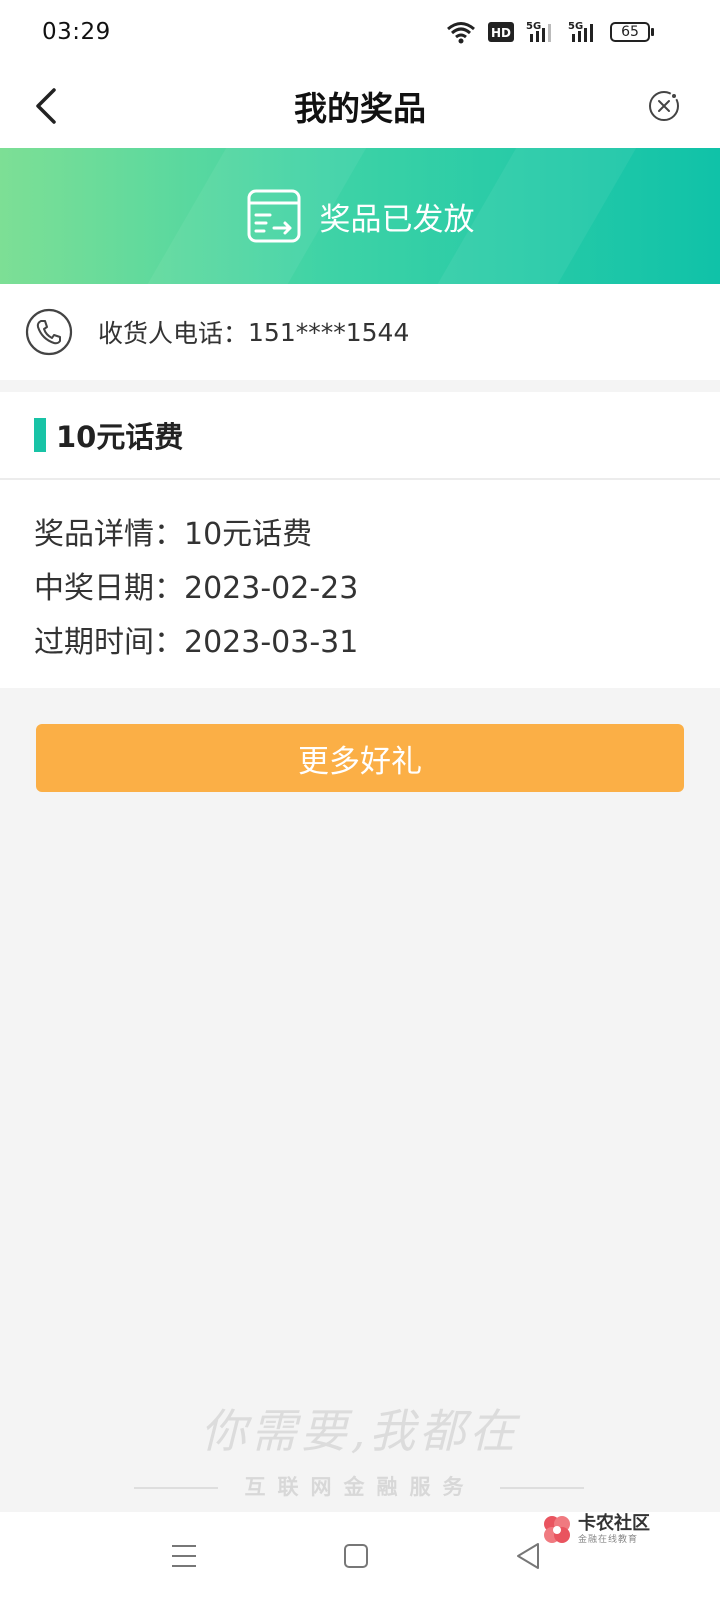  What do you see at coordinates (271, 588) in the screenshot?
I see `detail-value: 2023-02-23` at bounding box center [271, 588].